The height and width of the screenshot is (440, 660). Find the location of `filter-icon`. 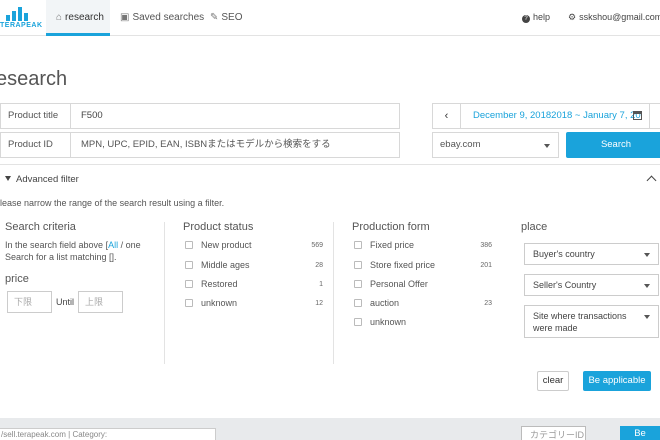

filter-icon is located at coordinates (8, 178).